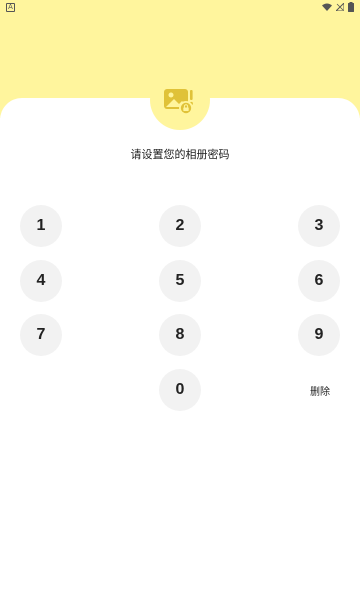  What do you see at coordinates (327, 7) in the screenshot?
I see `wifi-icon` at bounding box center [327, 7].